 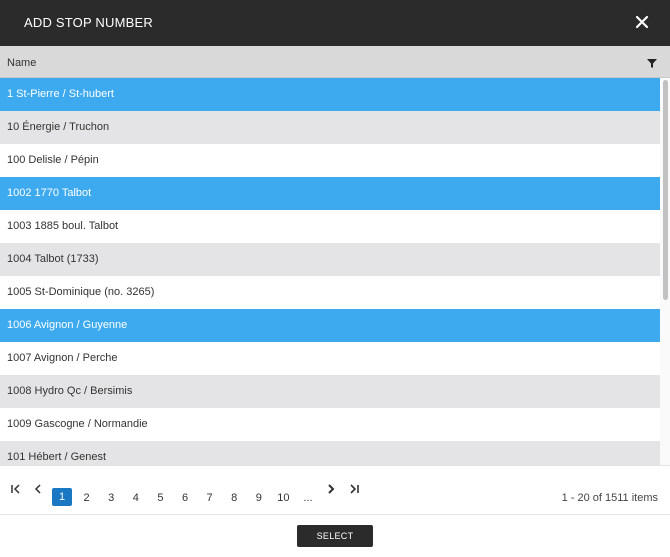 I want to click on page-number-button: 7, so click(x=210, y=498).